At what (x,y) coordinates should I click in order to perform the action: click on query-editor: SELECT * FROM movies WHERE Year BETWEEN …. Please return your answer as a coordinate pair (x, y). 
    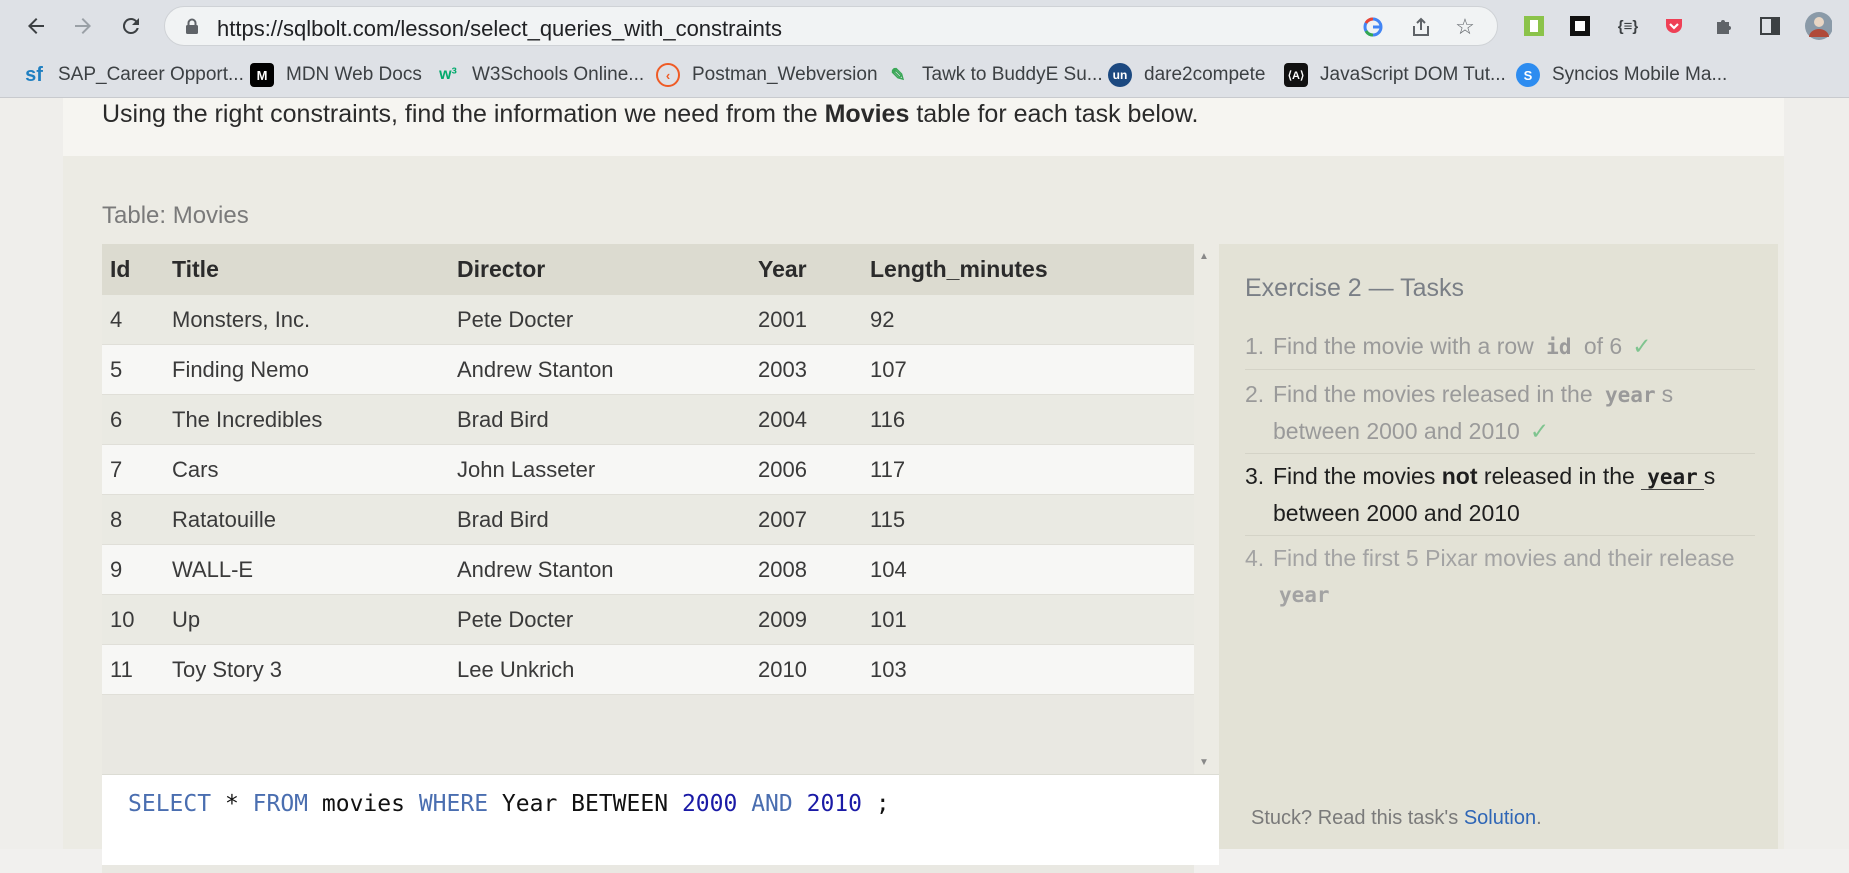
    Looking at the image, I should click on (660, 819).